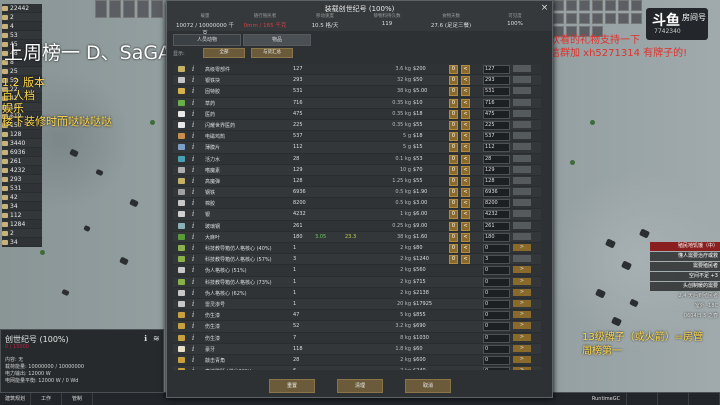 Image resolution: width=720 pixels, height=405 pixels. I want to click on alert-item: 空间不足 +3, so click(685, 276).